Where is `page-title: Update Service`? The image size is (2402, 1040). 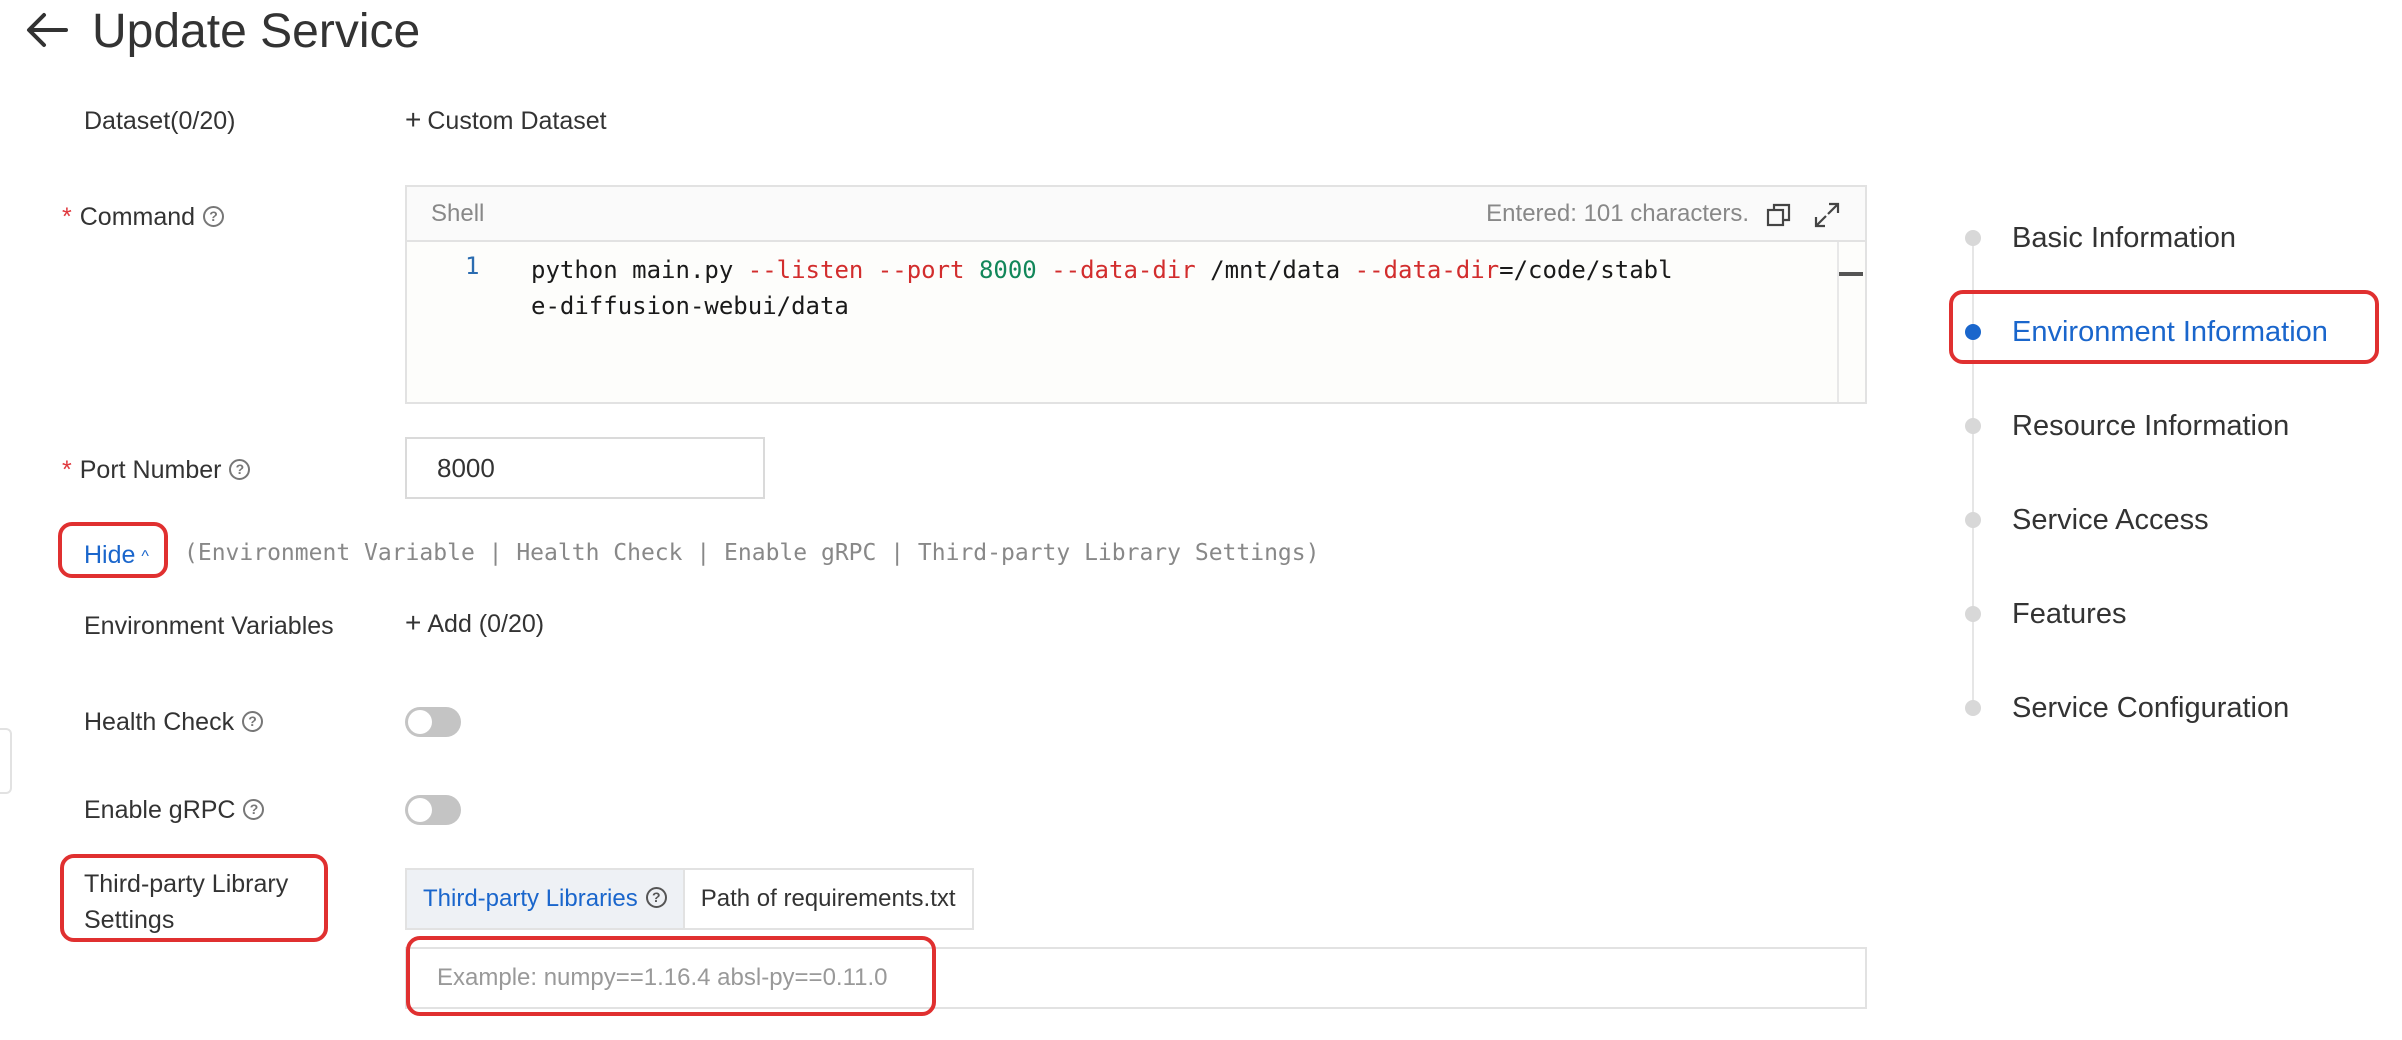
page-title: Update Service is located at coordinates (256, 31).